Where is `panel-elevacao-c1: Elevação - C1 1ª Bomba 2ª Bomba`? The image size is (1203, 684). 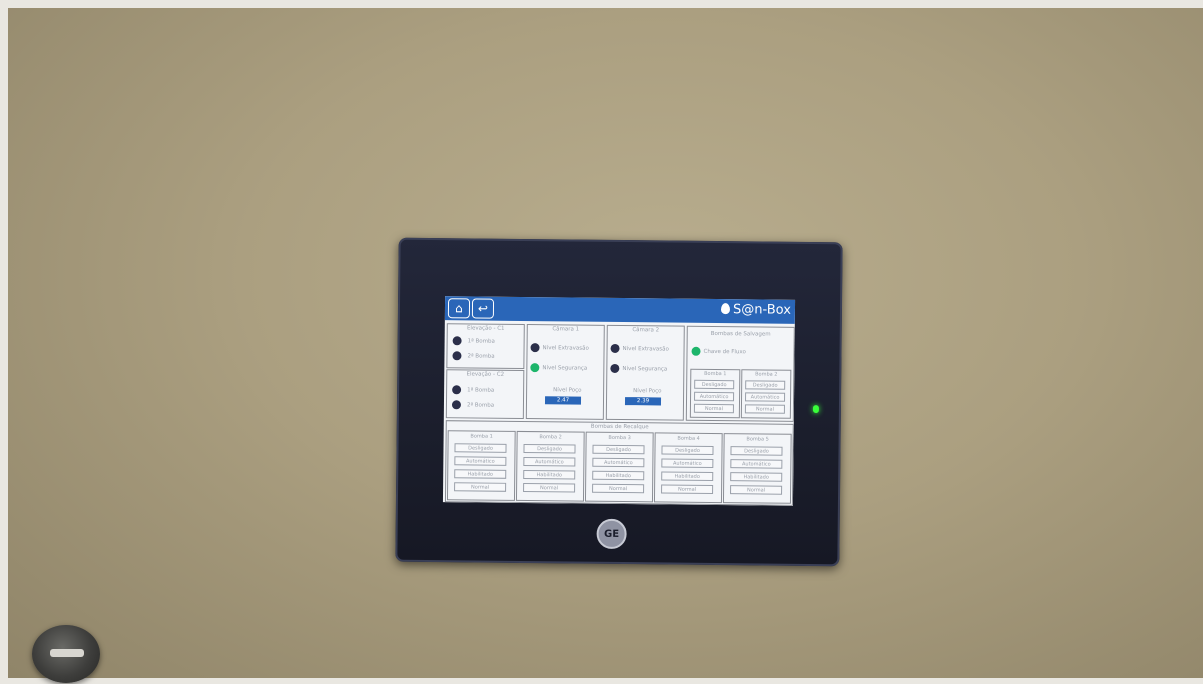 panel-elevacao-c1: Elevação - C1 1ª Bomba 2ª Bomba is located at coordinates (485, 346).